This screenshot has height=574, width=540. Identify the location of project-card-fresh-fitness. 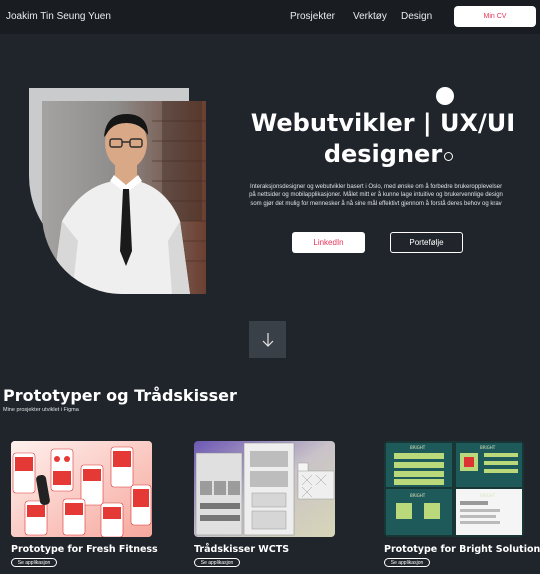
(81, 489).